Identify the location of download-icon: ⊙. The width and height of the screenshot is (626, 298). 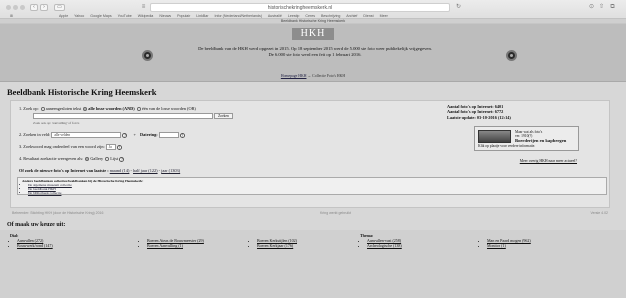
(591, 7).